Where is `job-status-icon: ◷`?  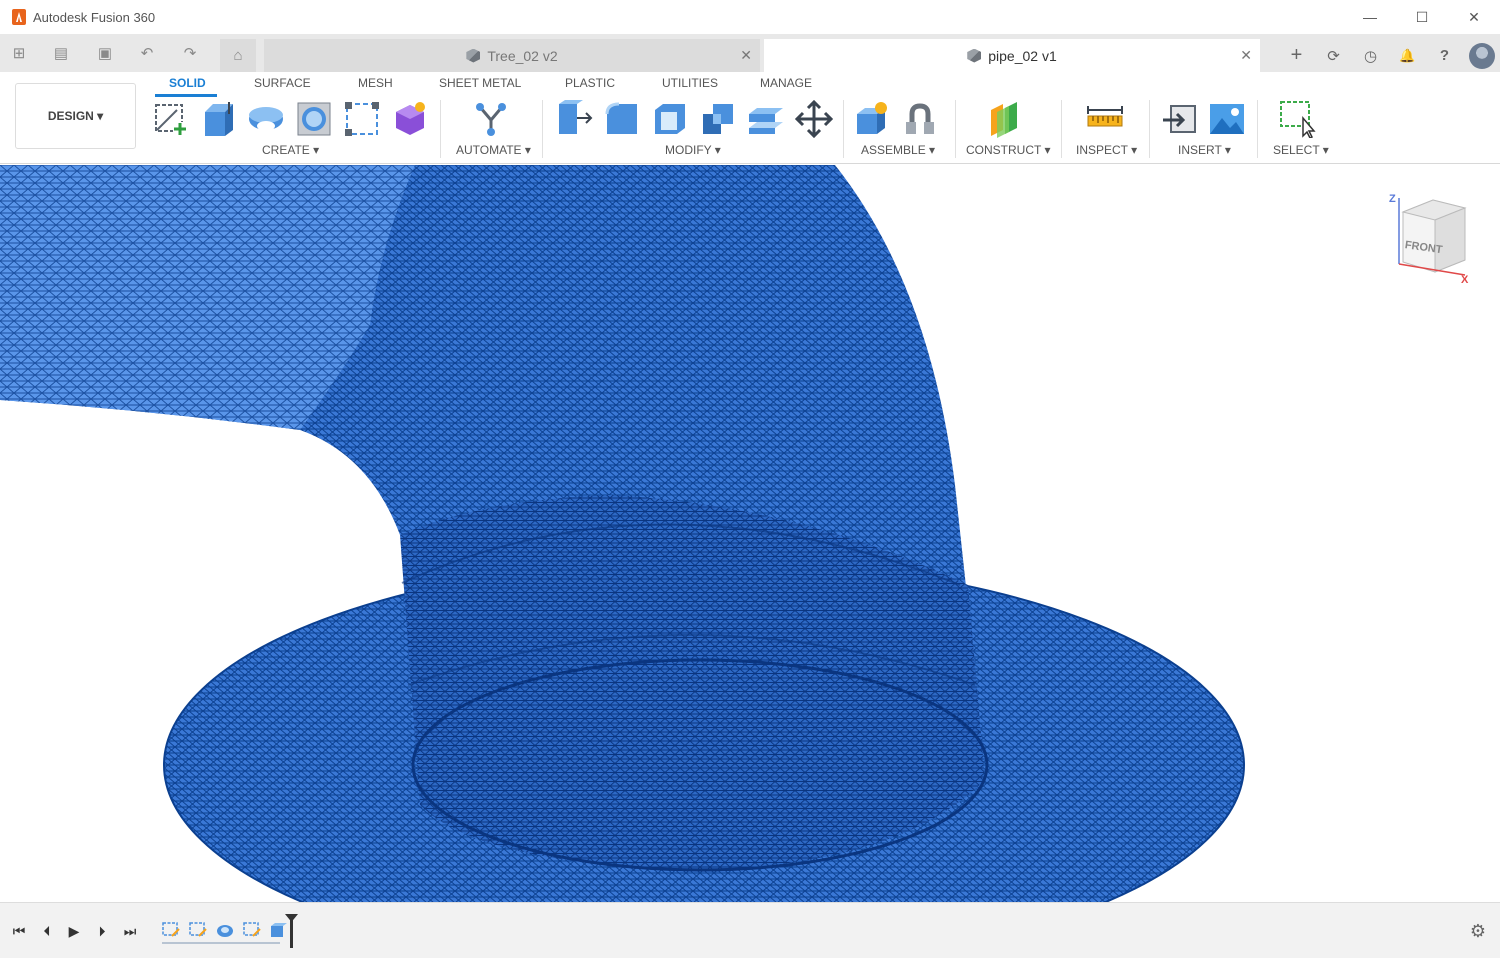
job-status-icon: ◷ is located at coordinates (1370, 55).